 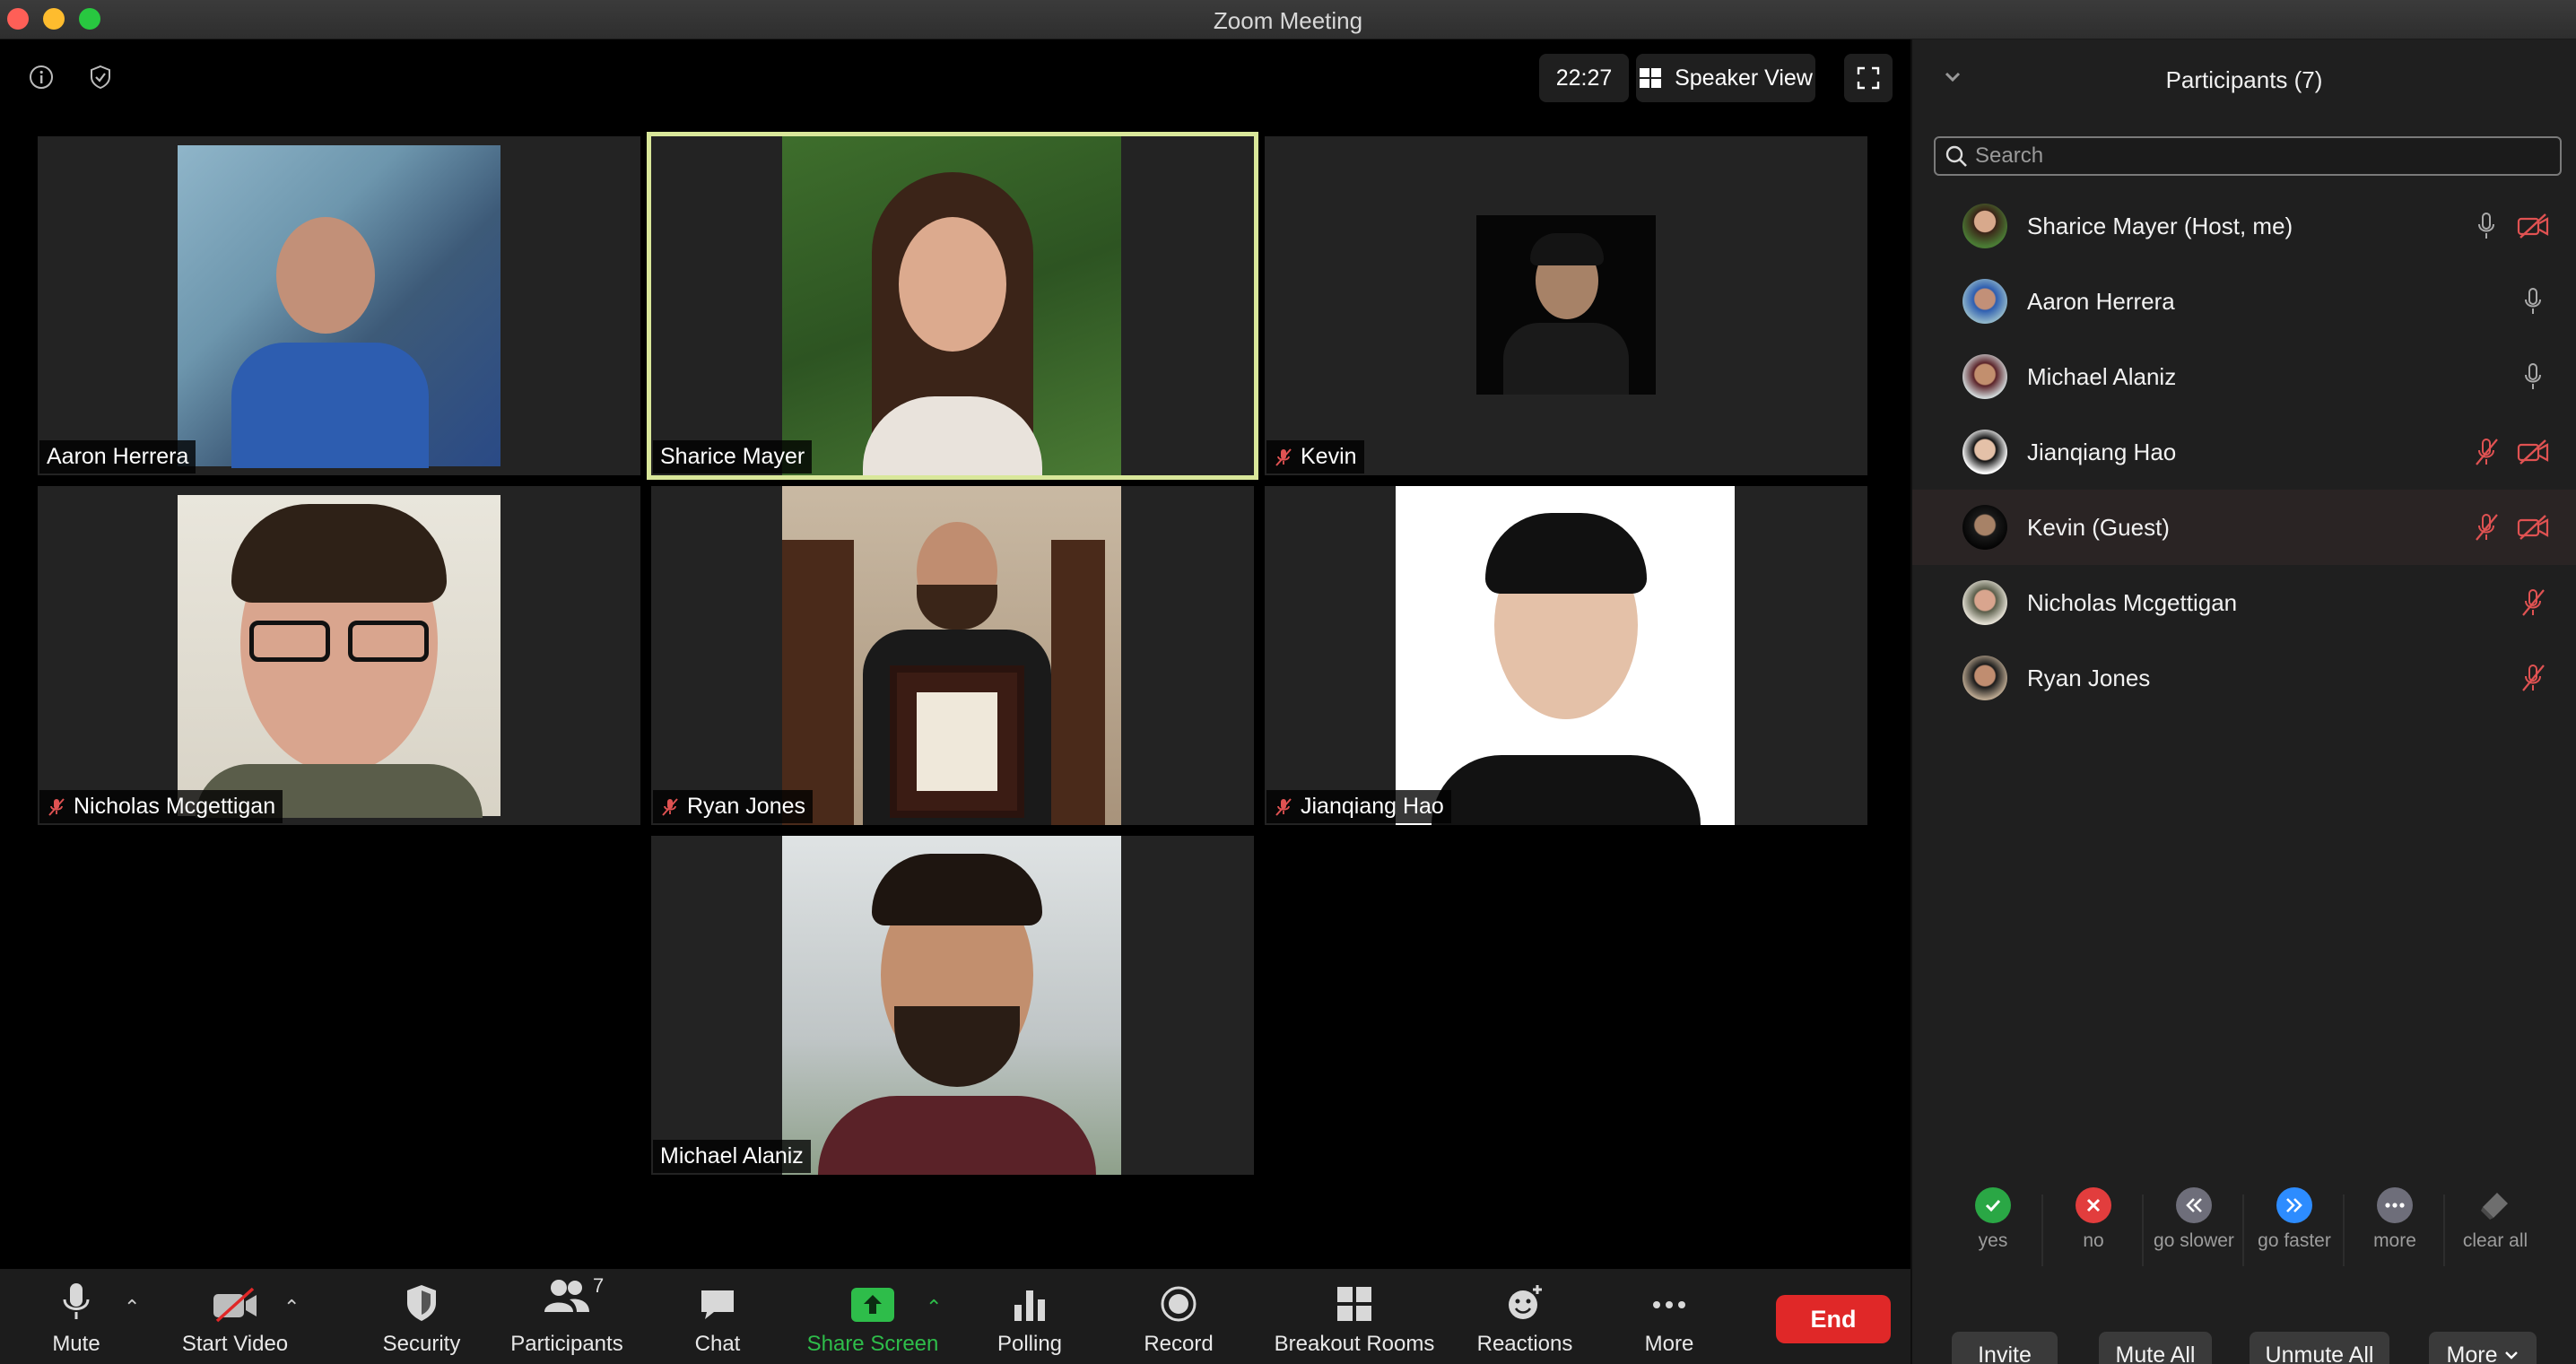 What do you see at coordinates (2005, 1348) in the screenshot?
I see `invite-button: Invite` at bounding box center [2005, 1348].